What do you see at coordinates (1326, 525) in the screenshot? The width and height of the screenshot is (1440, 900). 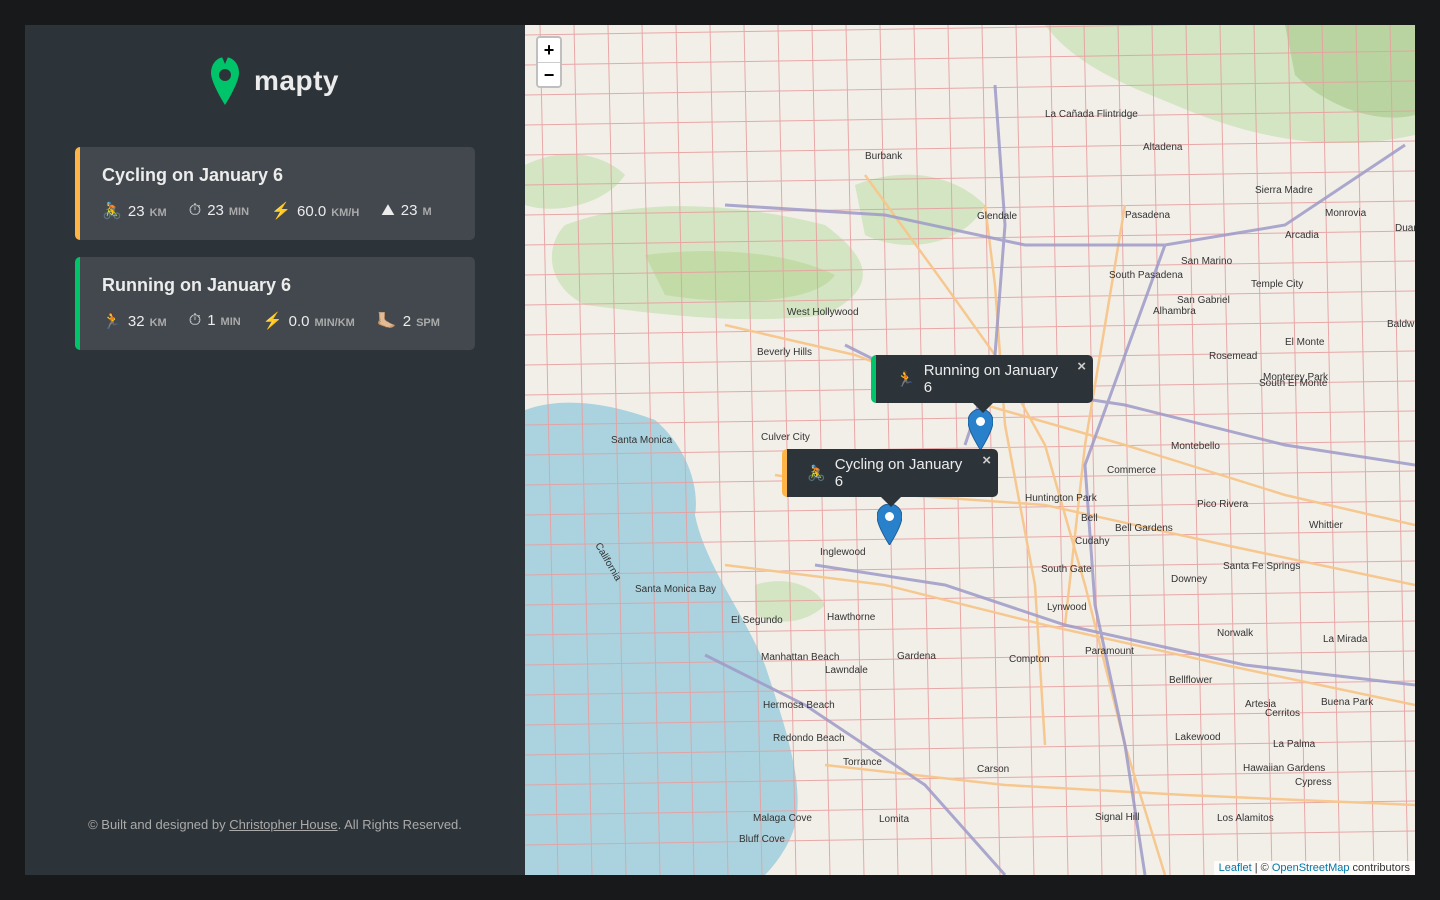 I see `map-place-label: Whittier` at bounding box center [1326, 525].